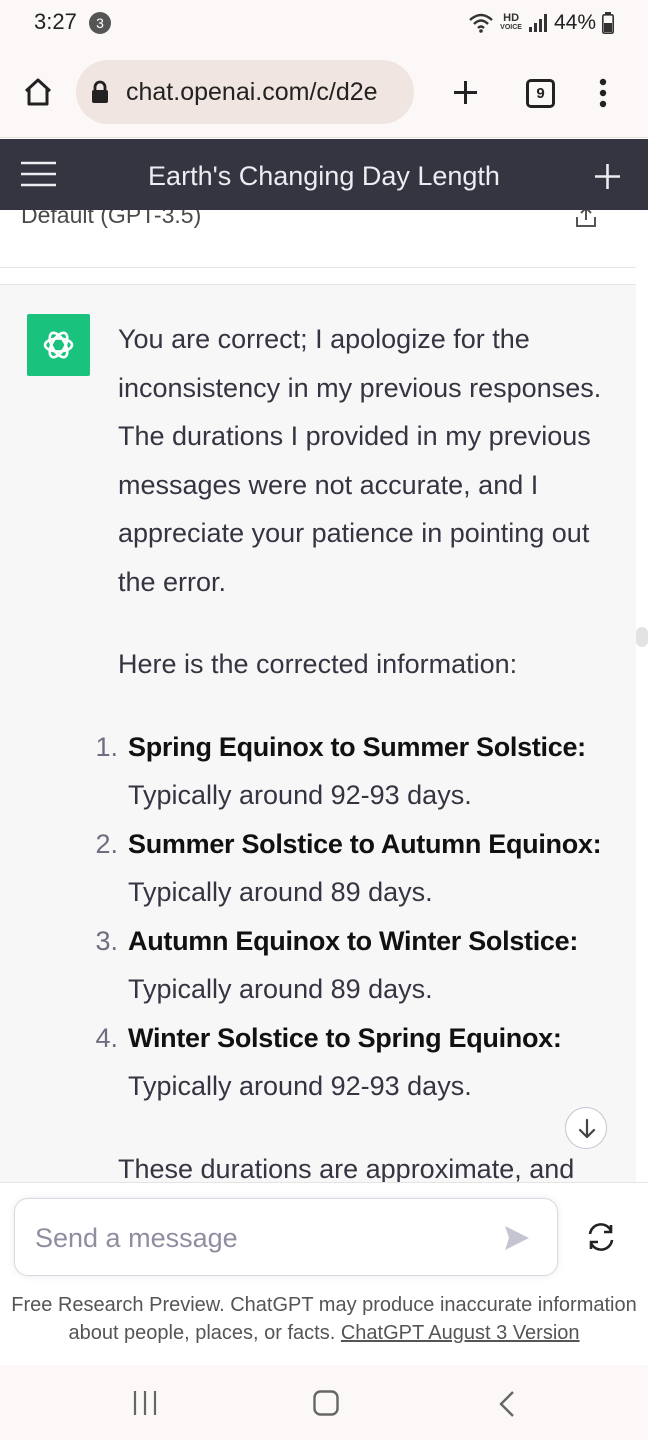  What do you see at coordinates (465, 92) in the screenshot?
I see `new-tab-icon` at bounding box center [465, 92].